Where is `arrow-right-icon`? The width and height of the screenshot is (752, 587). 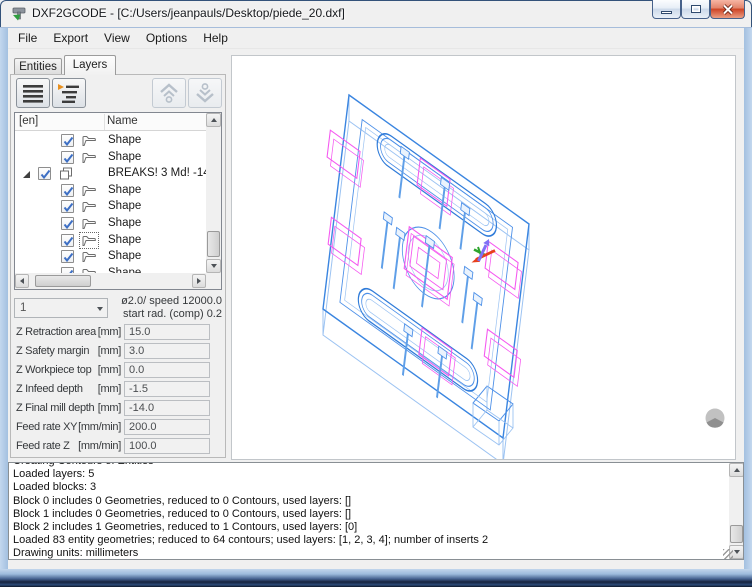
arrow-right-icon is located at coordinates (199, 281).